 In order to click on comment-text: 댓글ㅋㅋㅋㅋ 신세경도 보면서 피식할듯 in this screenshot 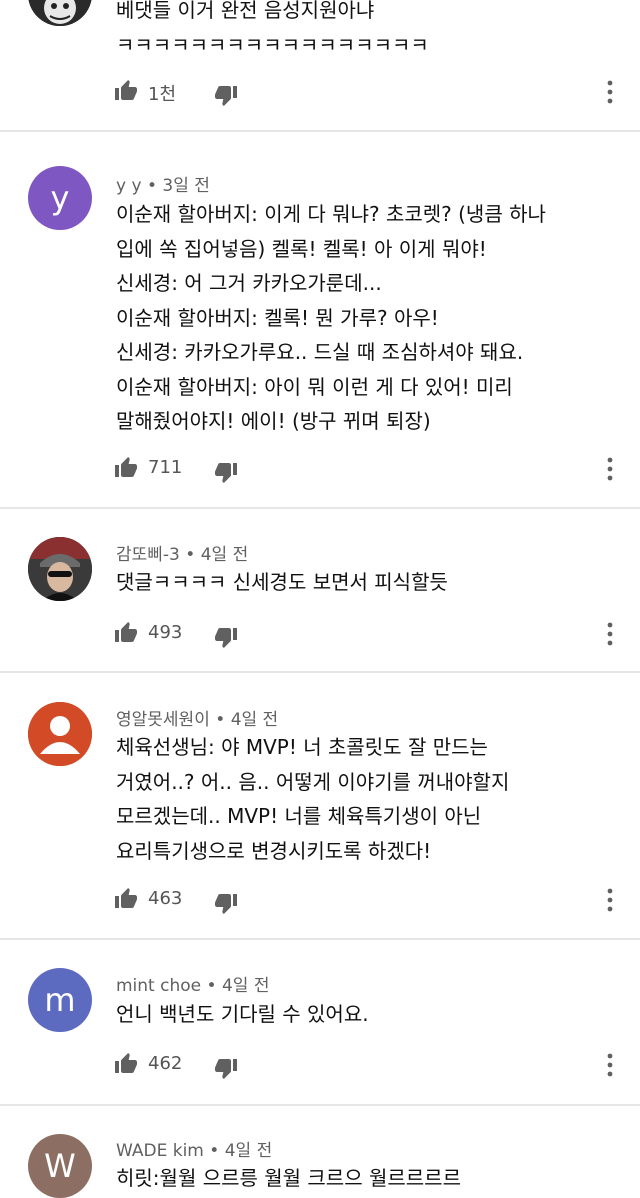, I will do `click(366, 582)`.